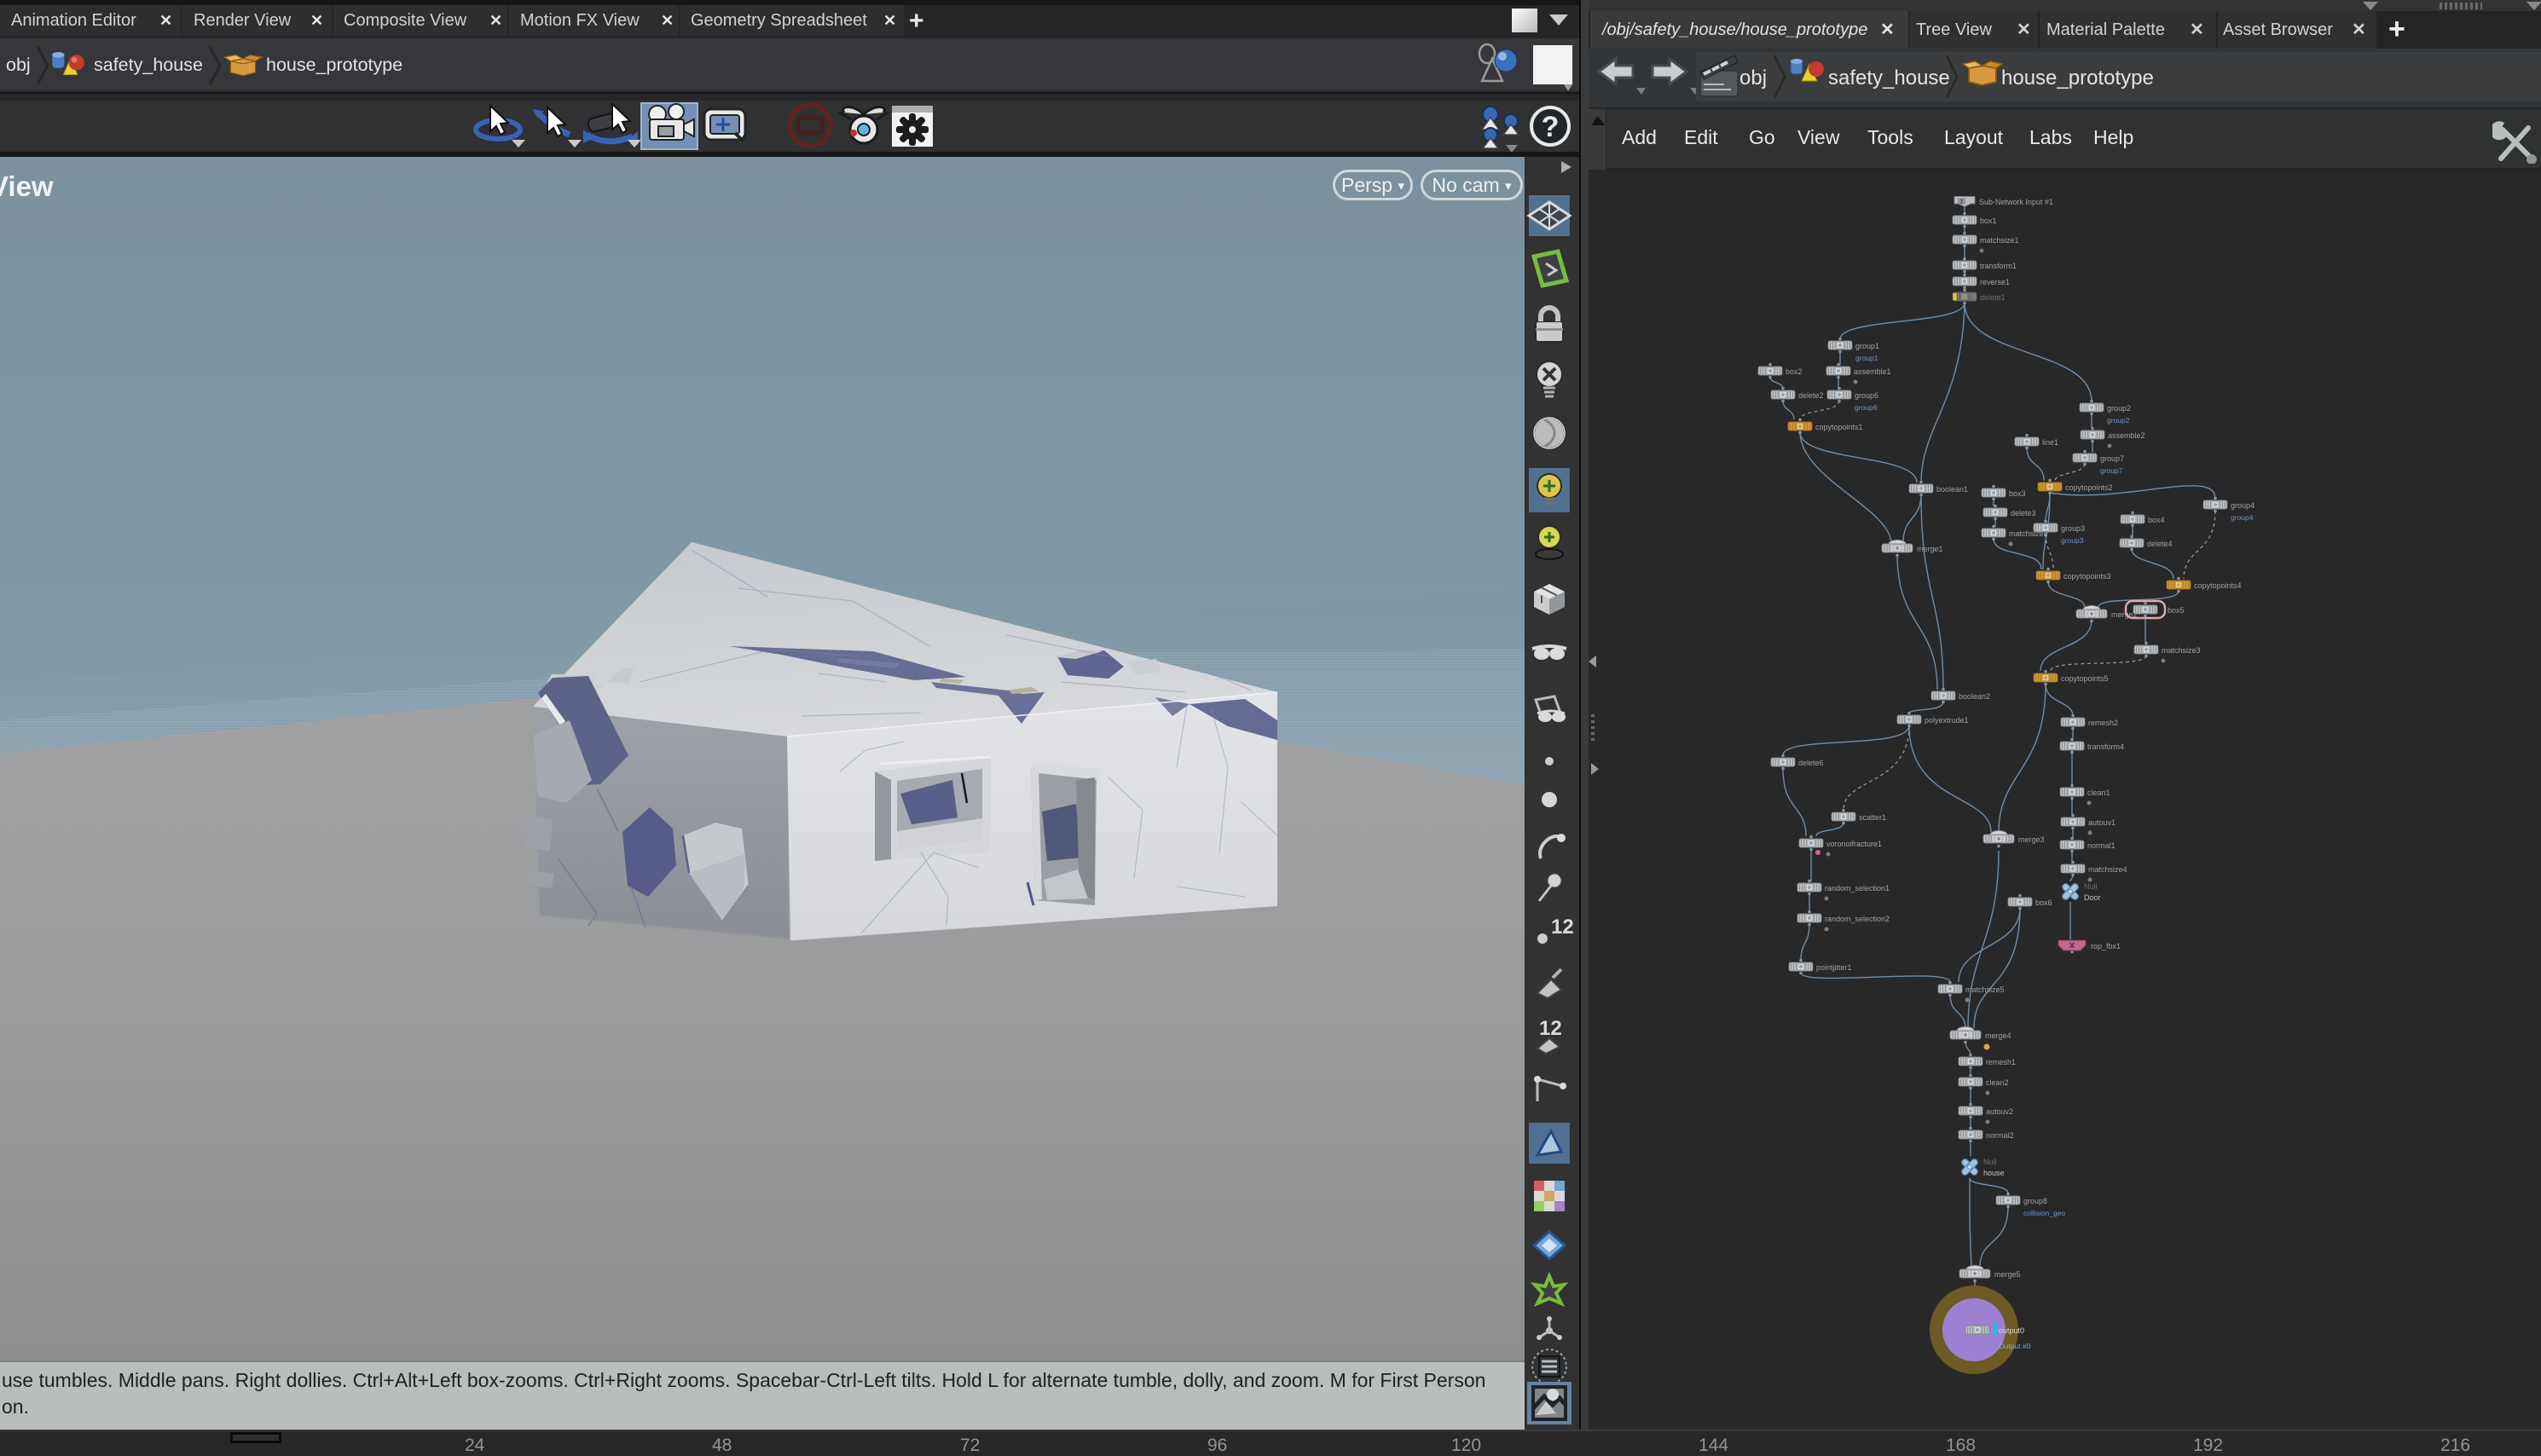 Image resolution: width=2541 pixels, height=1456 pixels. Describe the element at coordinates (1993, 297) in the screenshot. I see `svg-text: delete1` at that location.